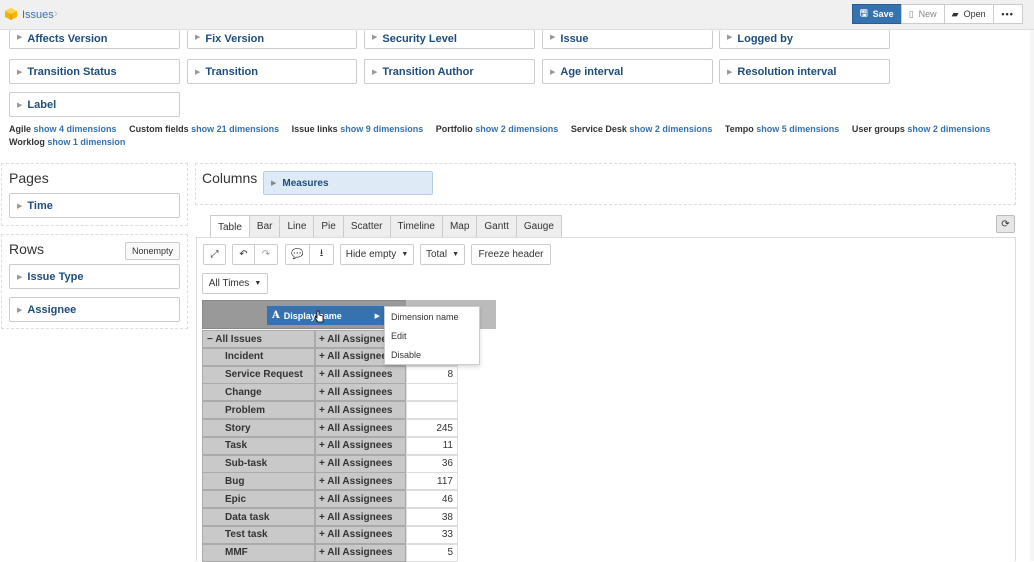 The image size is (1034, 562). I want to click on download-button: ⭳, so click(321, 254).